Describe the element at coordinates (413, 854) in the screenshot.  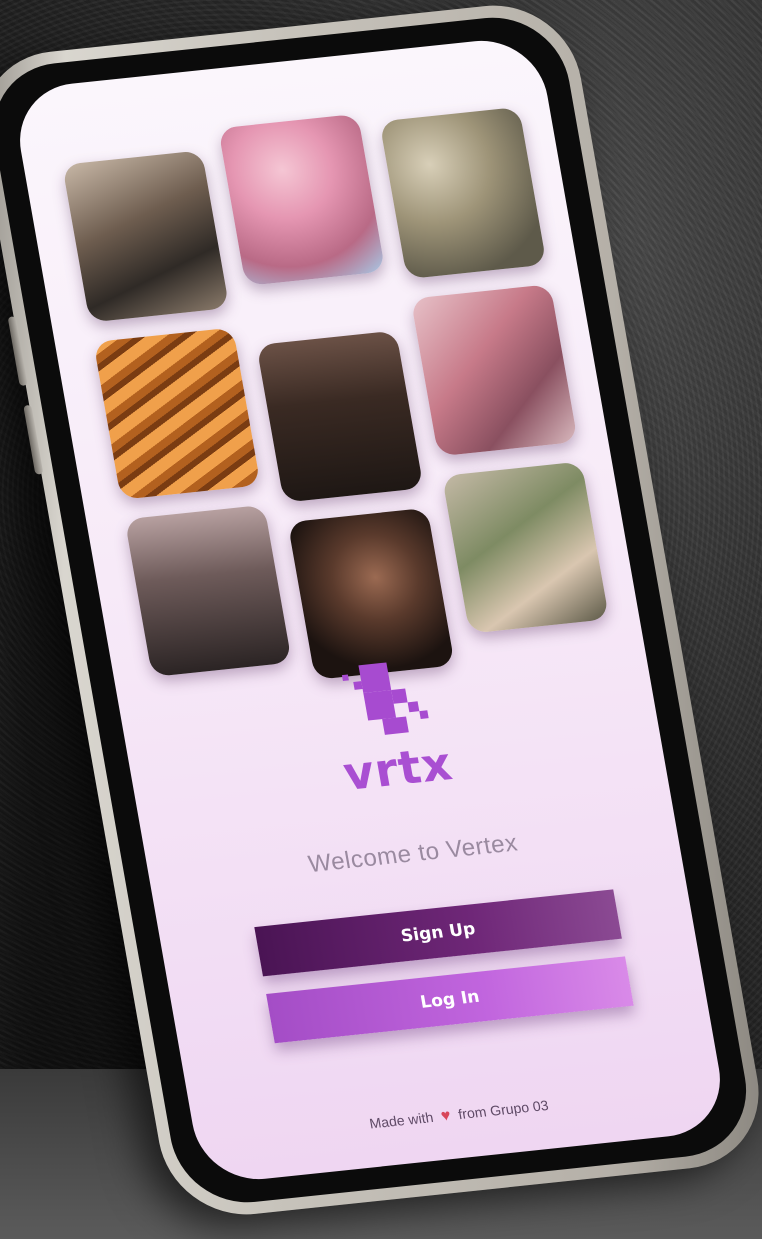
I see `welcome-heading: Welcome to Vertex` at that location.